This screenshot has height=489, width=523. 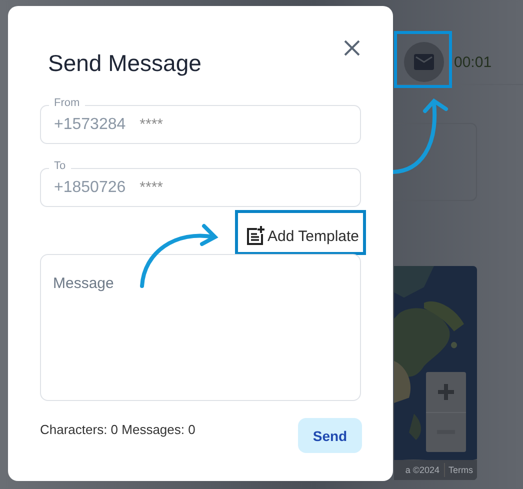 I want to click on envelope-icon, so click(x=424, y=62).